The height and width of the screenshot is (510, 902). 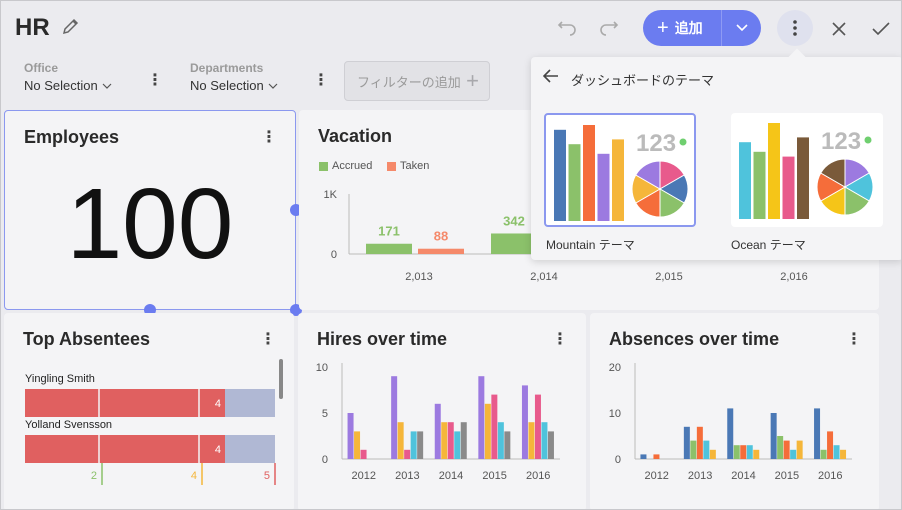 What do you see at coordinates (68, 77) in the screenshot?
I see `office-filter: Office No Selection` at bounding box center [68, 77].